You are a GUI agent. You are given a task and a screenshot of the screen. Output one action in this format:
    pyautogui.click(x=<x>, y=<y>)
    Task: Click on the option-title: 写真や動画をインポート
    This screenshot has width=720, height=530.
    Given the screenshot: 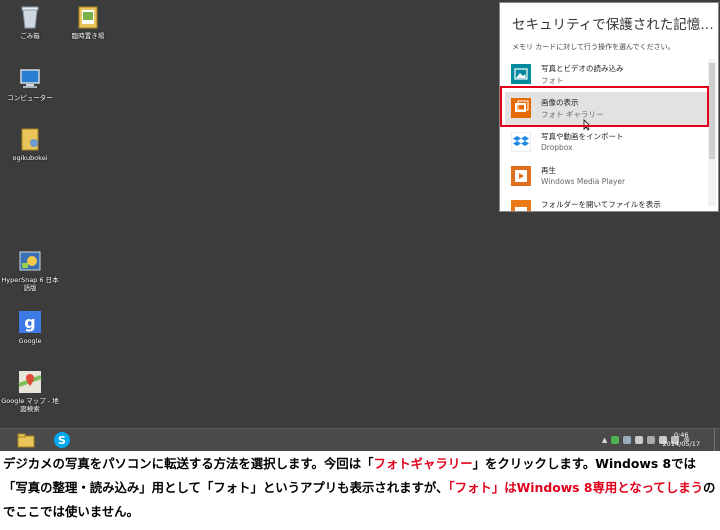 What is the action you would take?
    pyautogui.click(x=582, y=136)
    